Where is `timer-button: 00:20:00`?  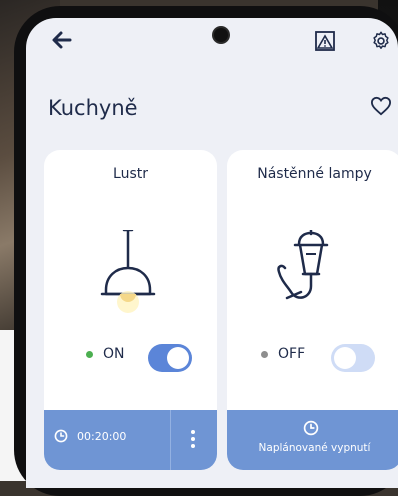 timer-button: 00:20:00 is located at coordinates (90, 436).